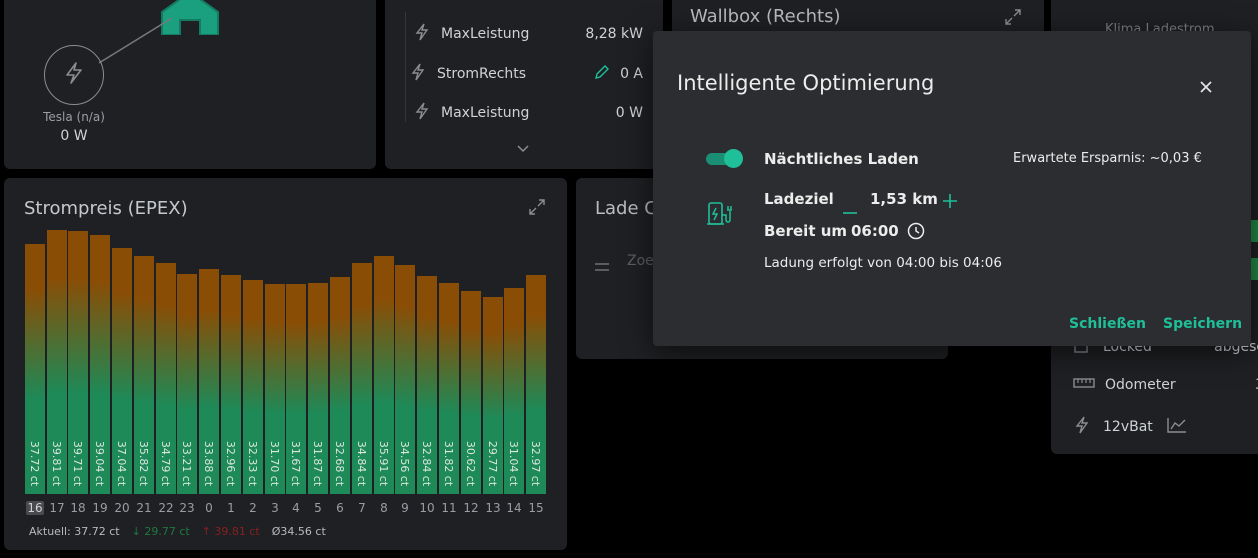 This screenshot has width=1258, height=558. What do you see at coordinates (523, 147) in the screenshot?
I see `chevron-down-icon` at bounding box center [523, 147].